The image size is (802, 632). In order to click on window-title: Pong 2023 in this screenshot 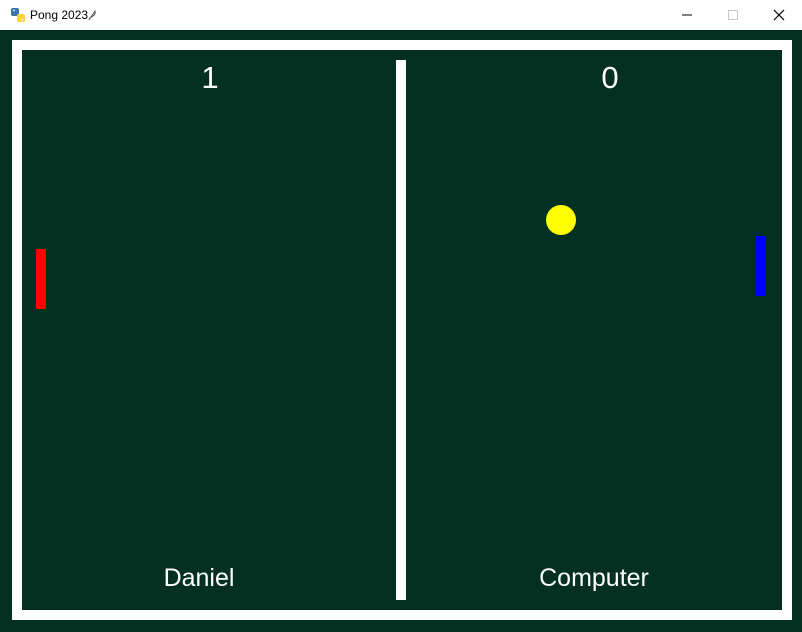, I will do `click(59, 15)`.